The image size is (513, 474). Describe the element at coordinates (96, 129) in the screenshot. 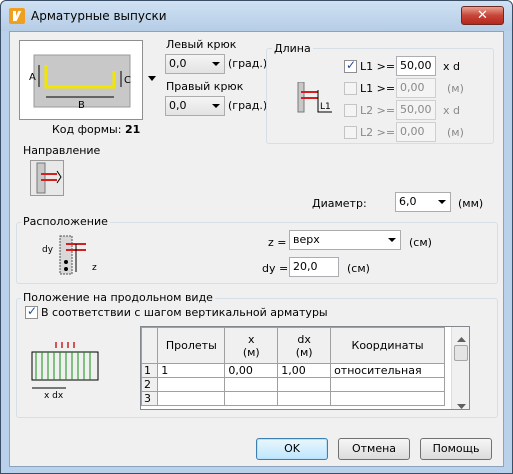

I see `shape-code-label: Код формы: 21` at that location.